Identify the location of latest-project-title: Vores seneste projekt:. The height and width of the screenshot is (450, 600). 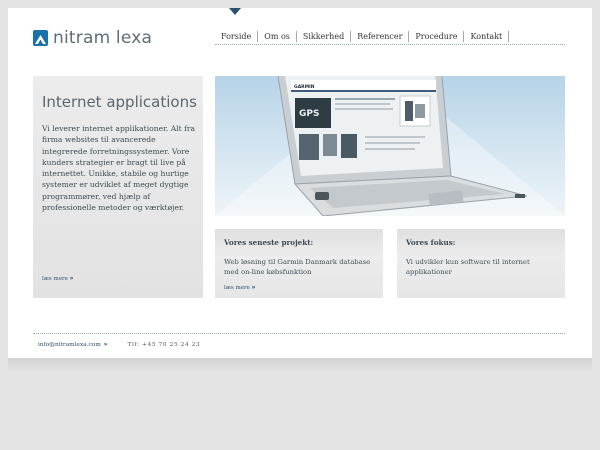
(269, 242).